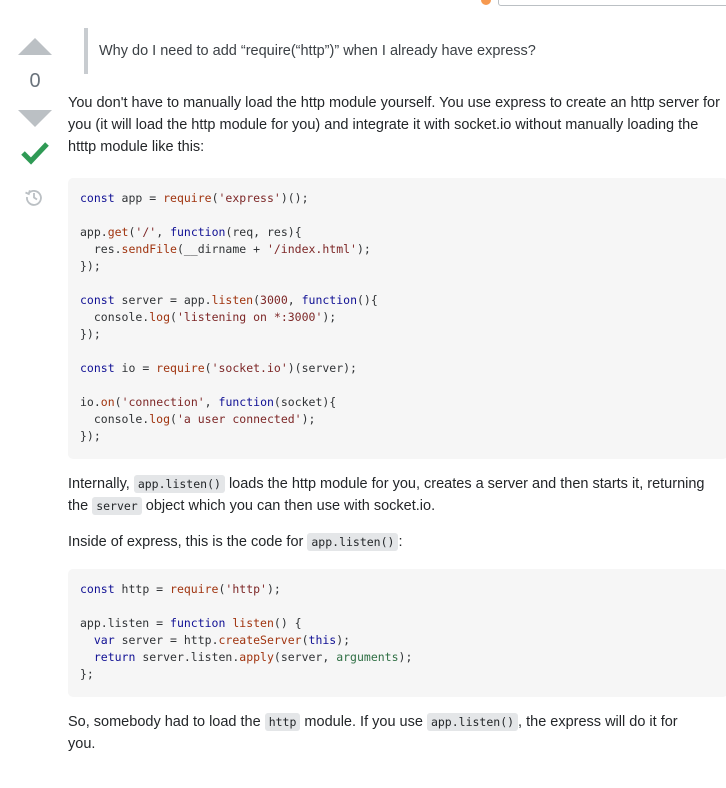 Image resolution: width=726 pixels, height=788 pixels. I want to click on code-line: console.log('listening on *:3000');, so click(208, 317).